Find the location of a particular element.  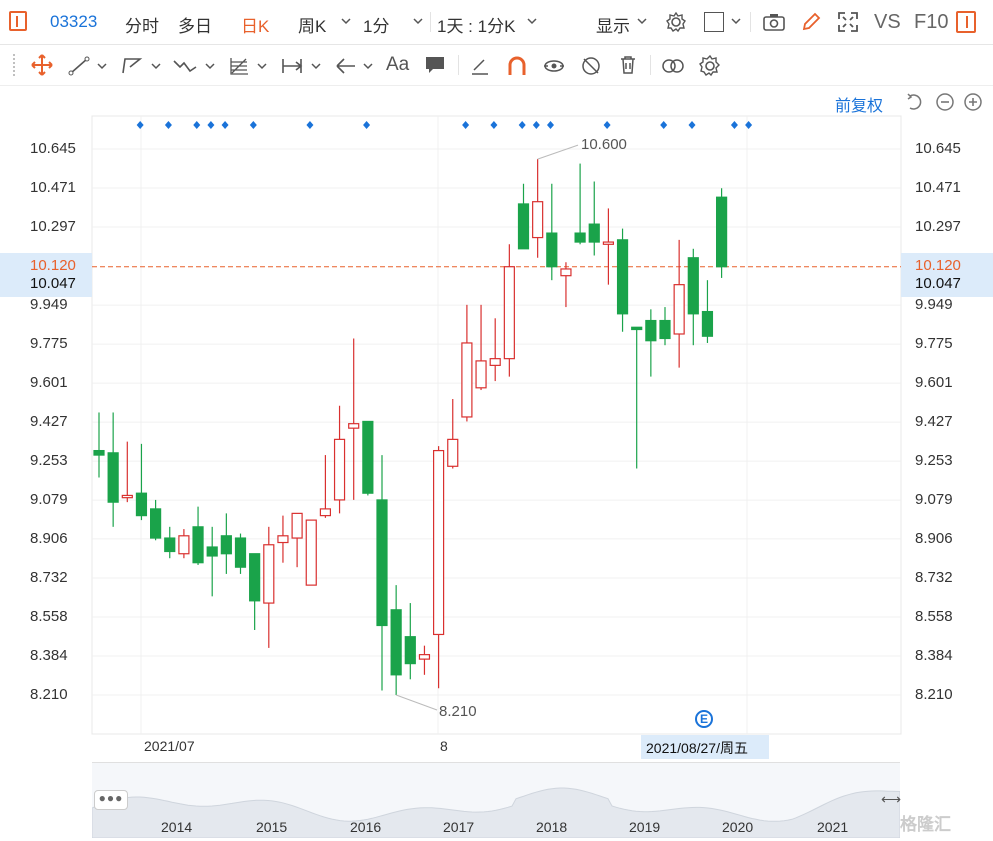

line-tool-icon is located at coordinates (79, 68).